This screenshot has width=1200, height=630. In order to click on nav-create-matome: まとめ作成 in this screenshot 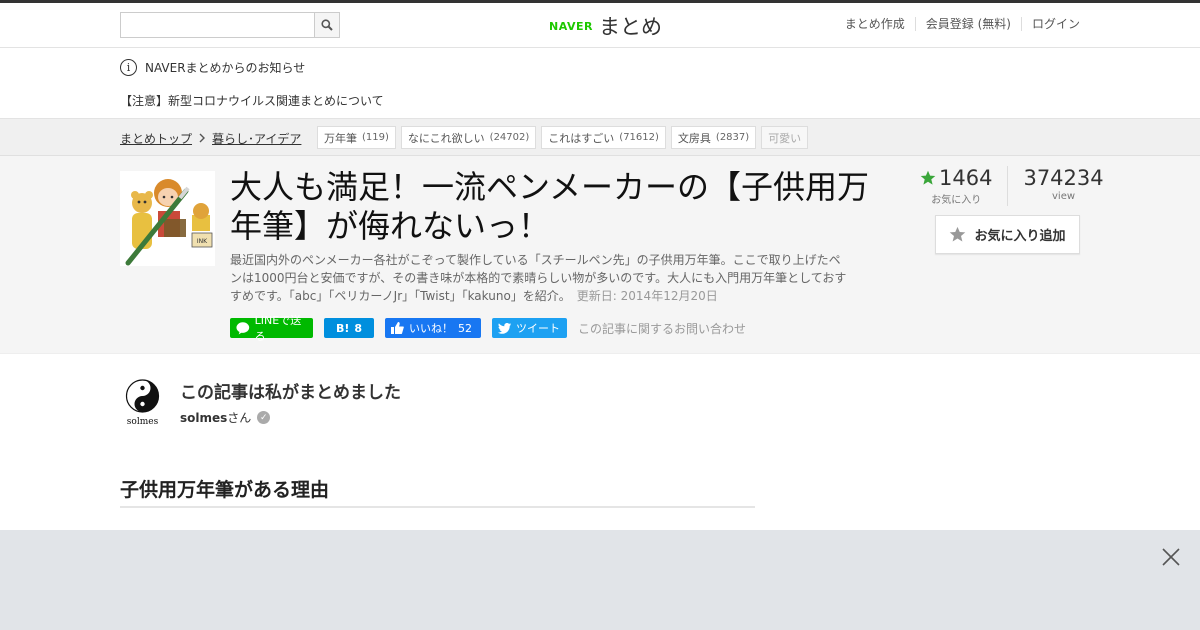, I will do `click(875, 24)`.